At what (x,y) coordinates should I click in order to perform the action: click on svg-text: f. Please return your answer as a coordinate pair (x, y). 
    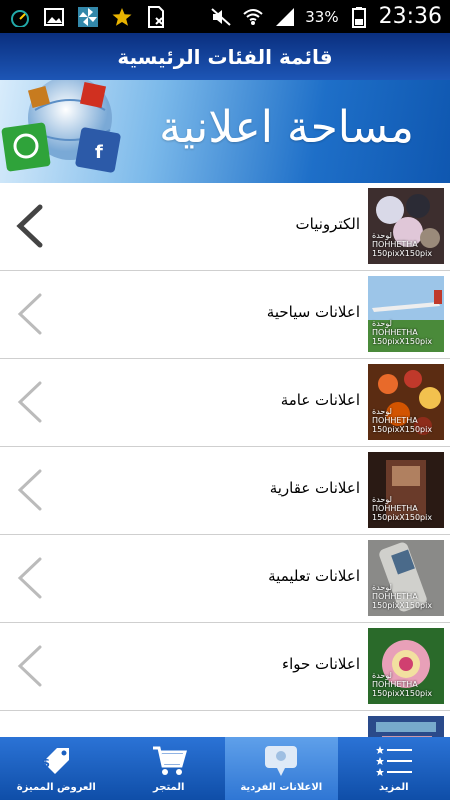
    Looking at the image, I should click on (99, 152).